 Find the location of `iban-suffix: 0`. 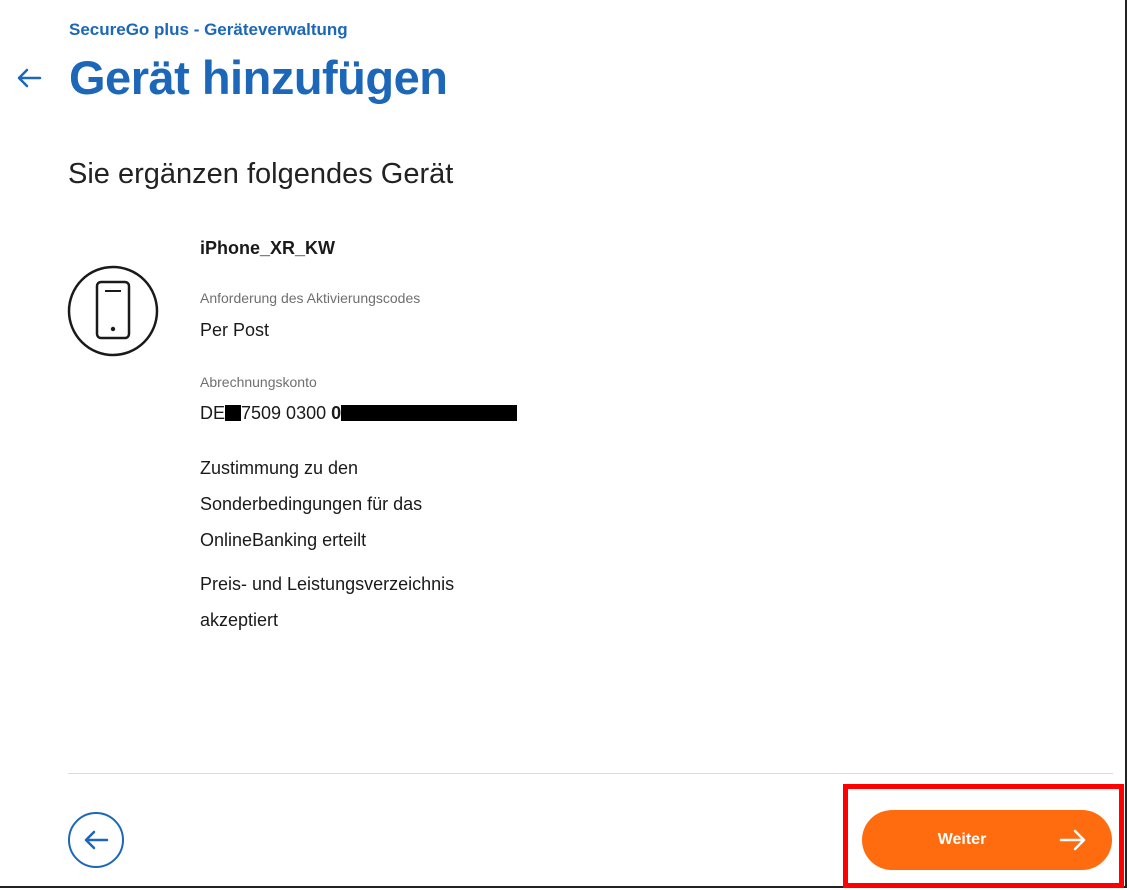

iban-suffix: 0 is located at coordinates (336, 413).